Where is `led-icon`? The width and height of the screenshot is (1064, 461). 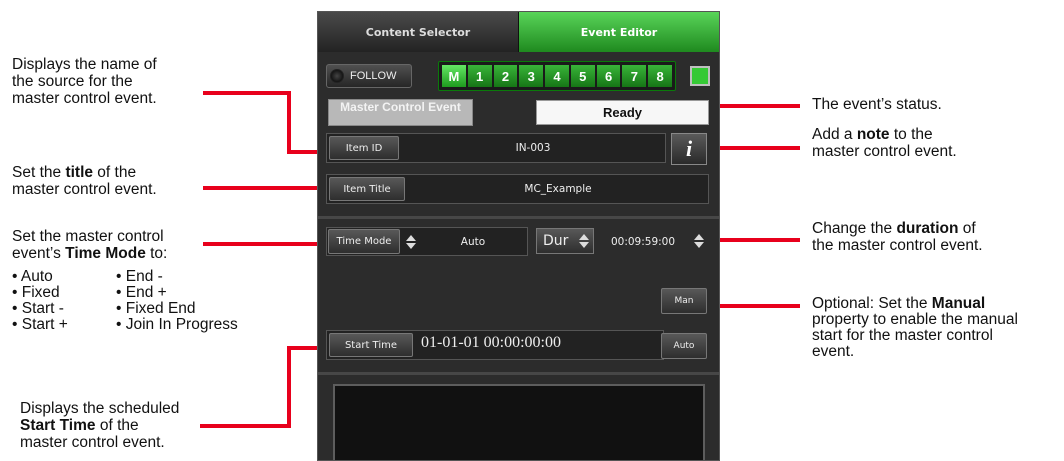
led-icon is located at coordinates (337, 76).